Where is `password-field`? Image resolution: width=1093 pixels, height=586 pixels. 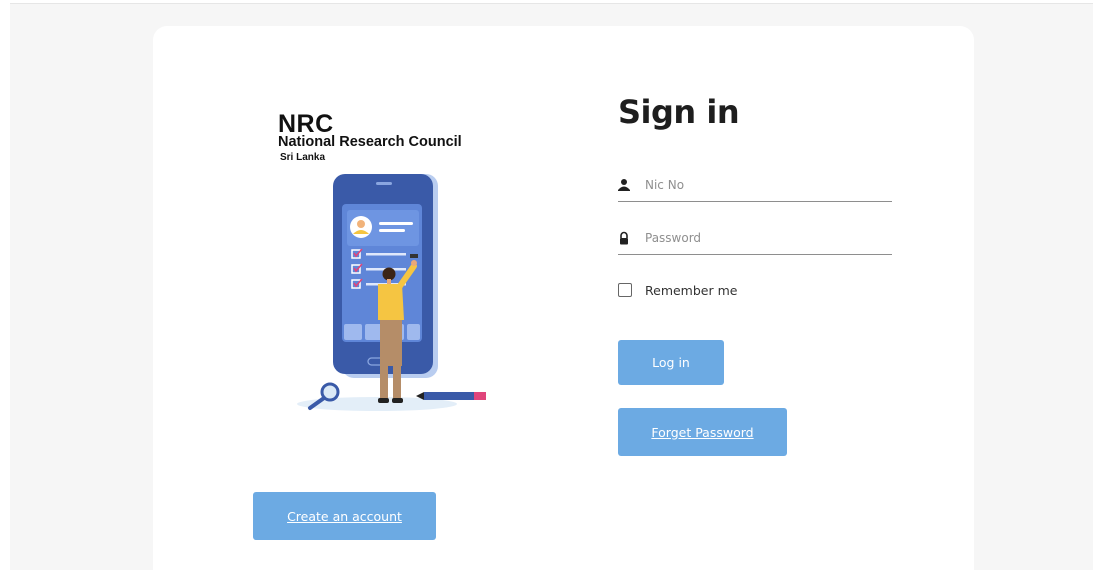 password-field is located at coordinates (755, 240).